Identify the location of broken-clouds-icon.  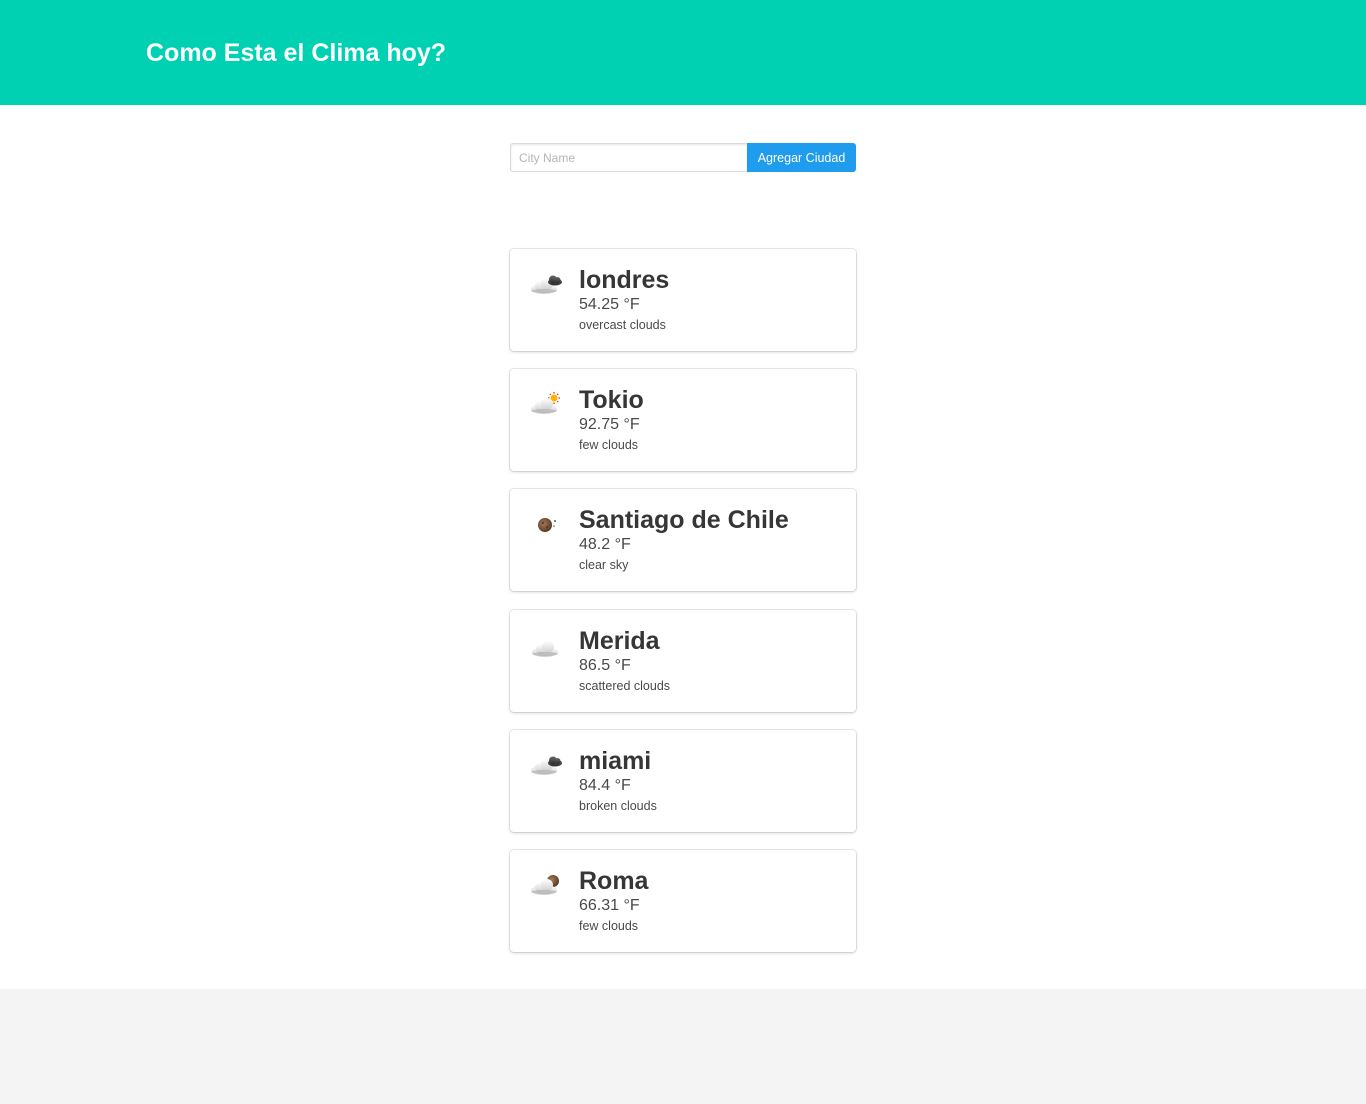
(547, 765).